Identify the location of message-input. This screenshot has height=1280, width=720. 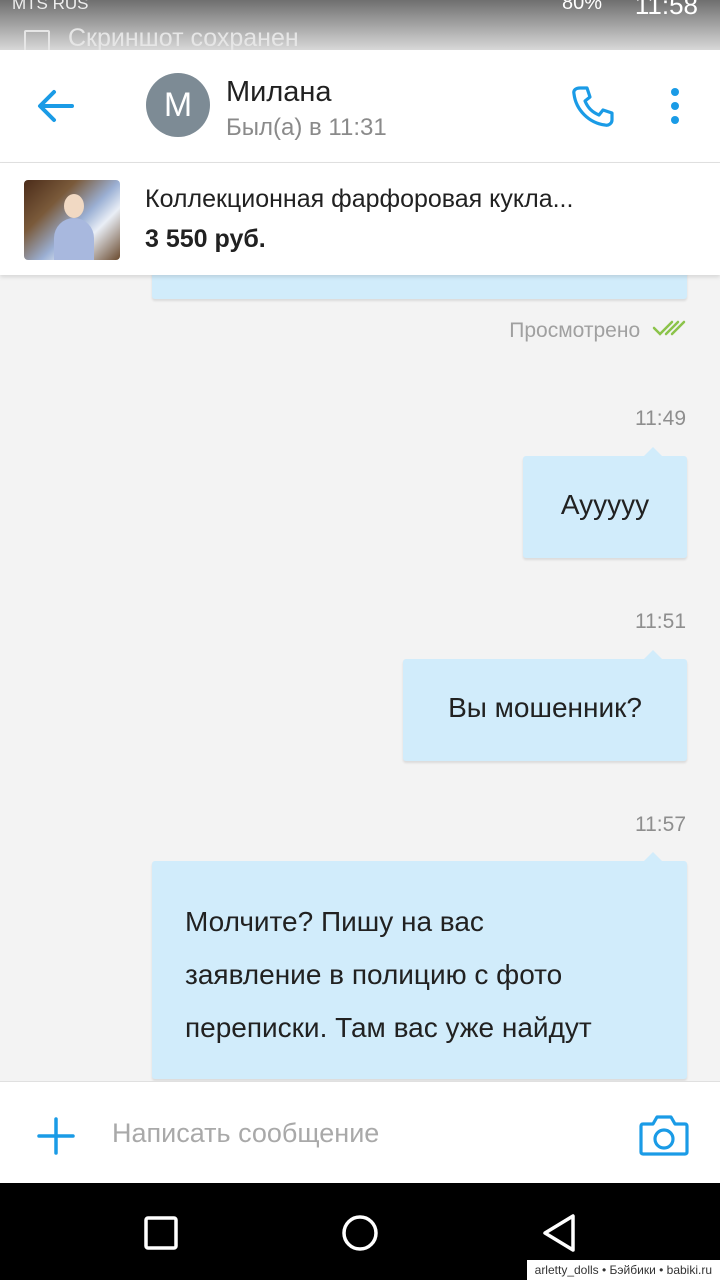
(362, 1133).